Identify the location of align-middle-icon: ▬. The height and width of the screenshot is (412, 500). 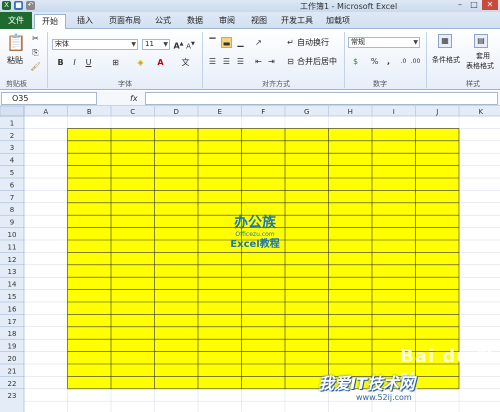
(226, 42).